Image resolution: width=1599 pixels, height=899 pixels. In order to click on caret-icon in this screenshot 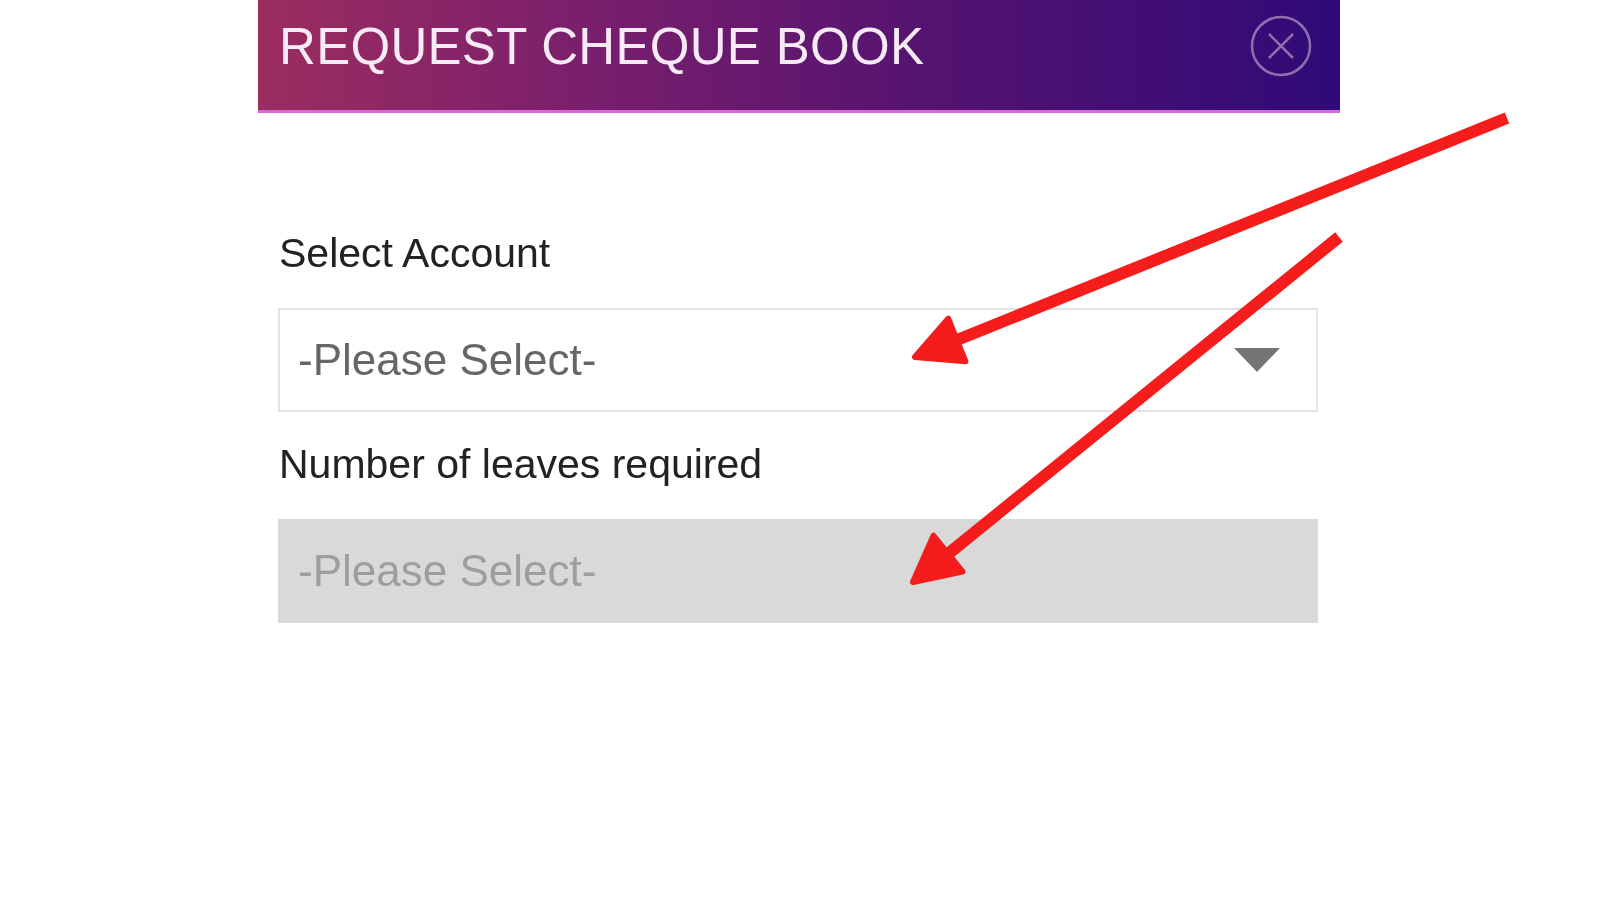, I will do `click(1257, 360)`.